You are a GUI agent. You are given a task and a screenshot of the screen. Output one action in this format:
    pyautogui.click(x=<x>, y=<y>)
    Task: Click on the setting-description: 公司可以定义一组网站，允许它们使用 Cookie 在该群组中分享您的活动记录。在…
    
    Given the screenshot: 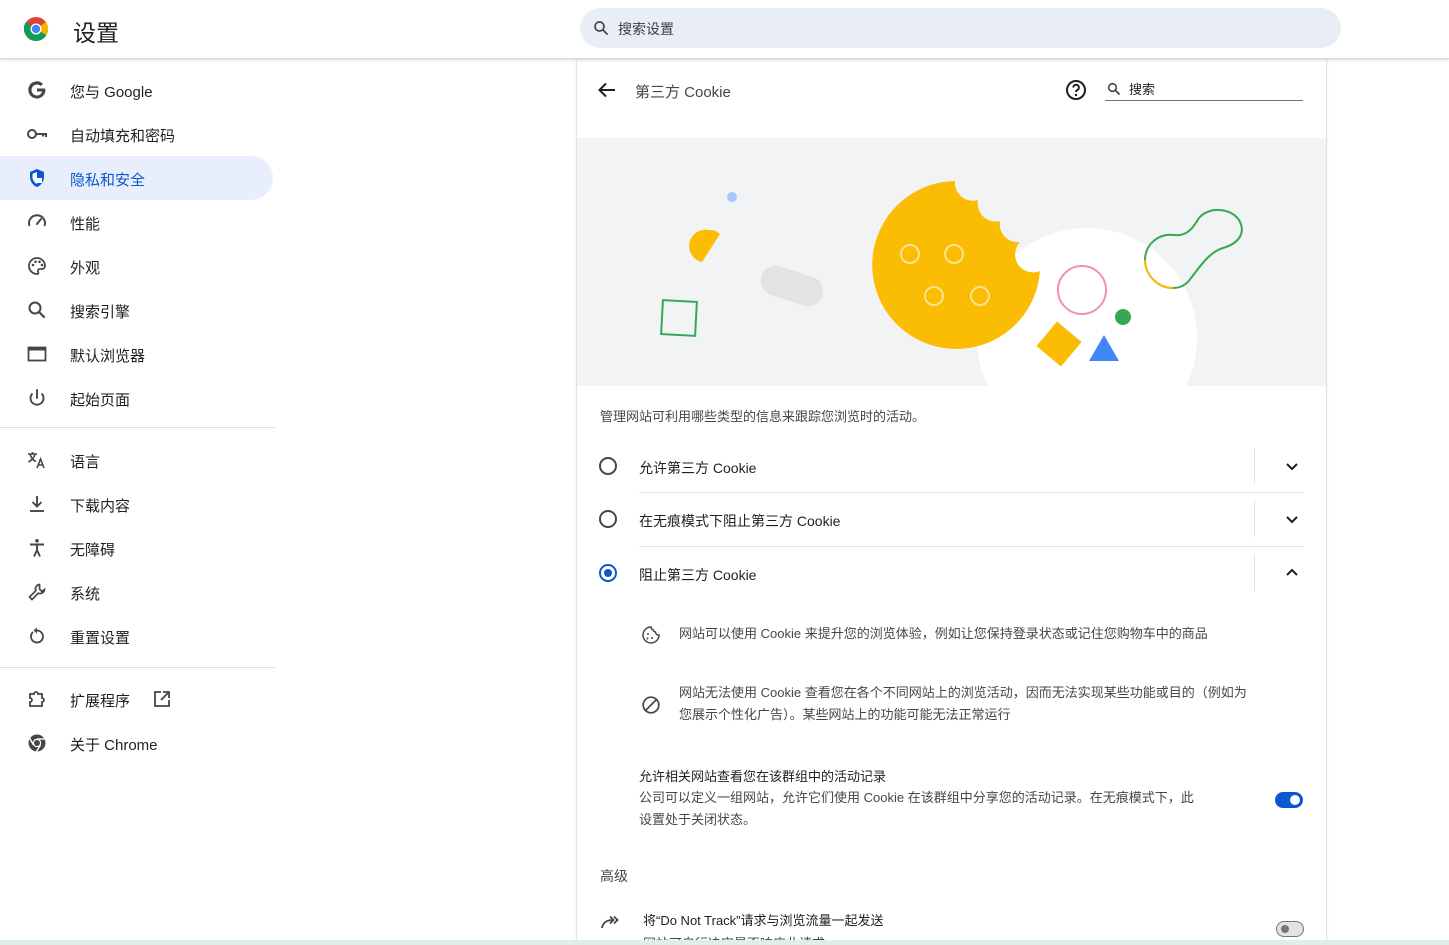 What is the action you would take?
    pyautogui.click(x=949, y=809)
    